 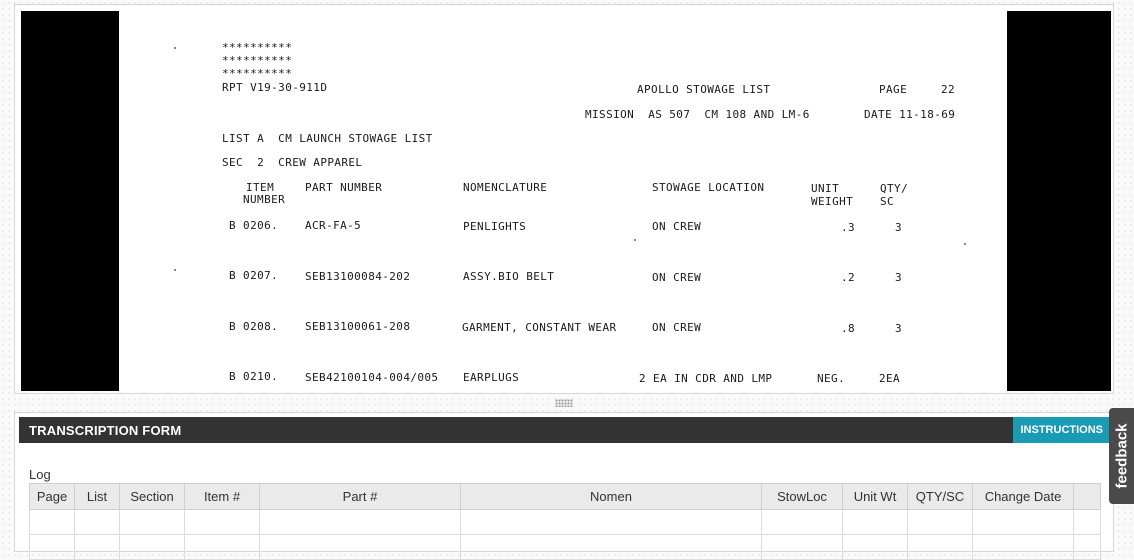 I want to click on row-2-qty: 3, so click(x=899, y=277).